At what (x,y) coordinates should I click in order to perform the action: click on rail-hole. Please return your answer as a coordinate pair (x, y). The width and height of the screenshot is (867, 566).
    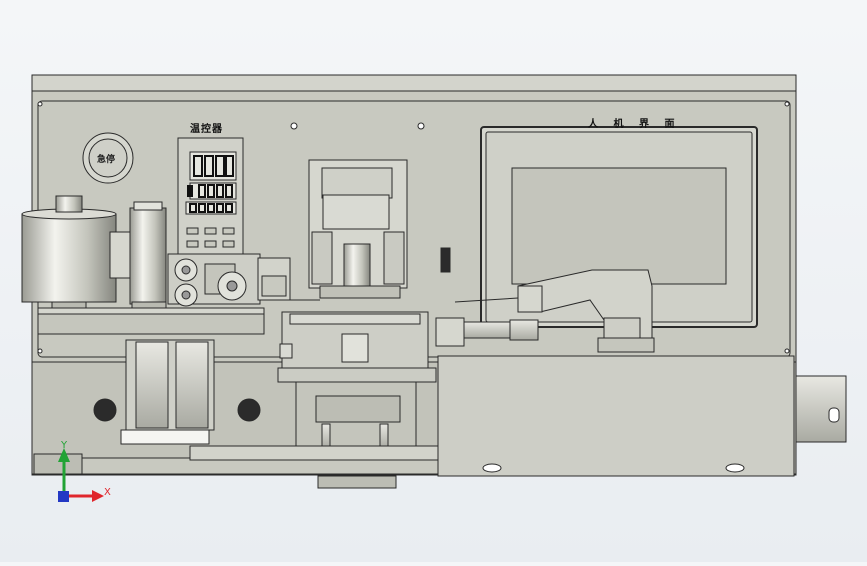
    Looking at the image, I should click on (834, 415).